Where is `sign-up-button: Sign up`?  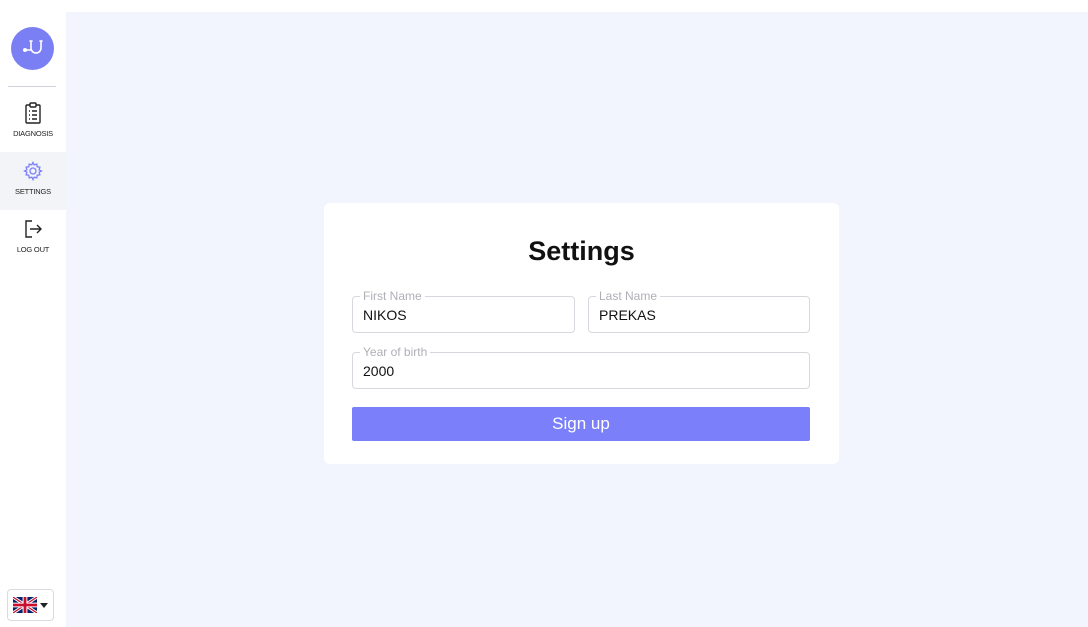
sign-up-button: Sign up is located at coordinates (581, 424).